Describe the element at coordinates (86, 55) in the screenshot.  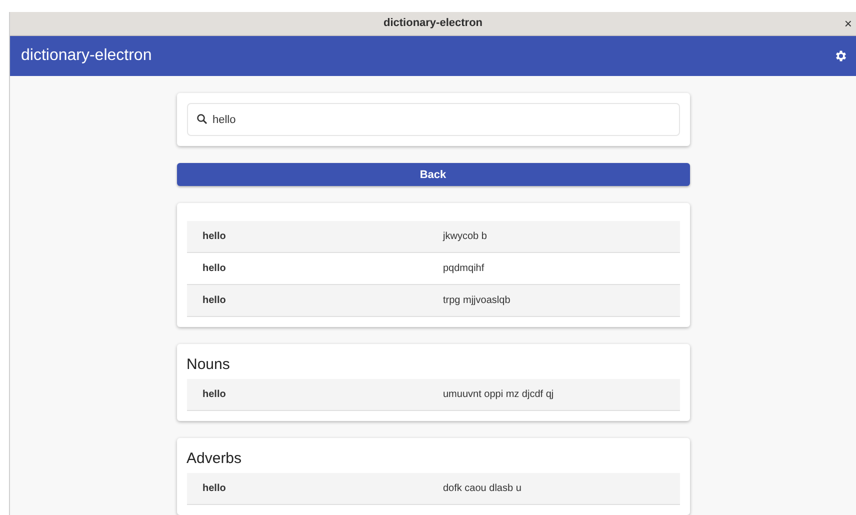
I see `app-title: dictionary-electron` at that location.